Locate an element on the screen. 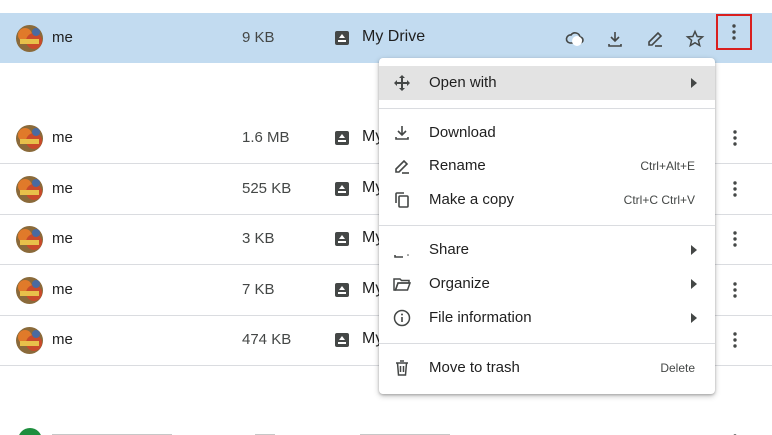  file-size: 7 KB is located at coordinates (258, 289).